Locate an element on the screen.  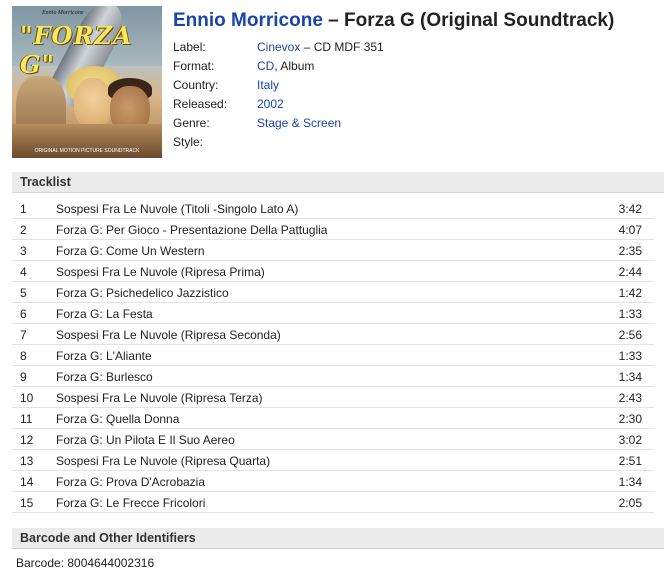
track-title: Forza G: Quella Donna is located at coordinates (118, 419).